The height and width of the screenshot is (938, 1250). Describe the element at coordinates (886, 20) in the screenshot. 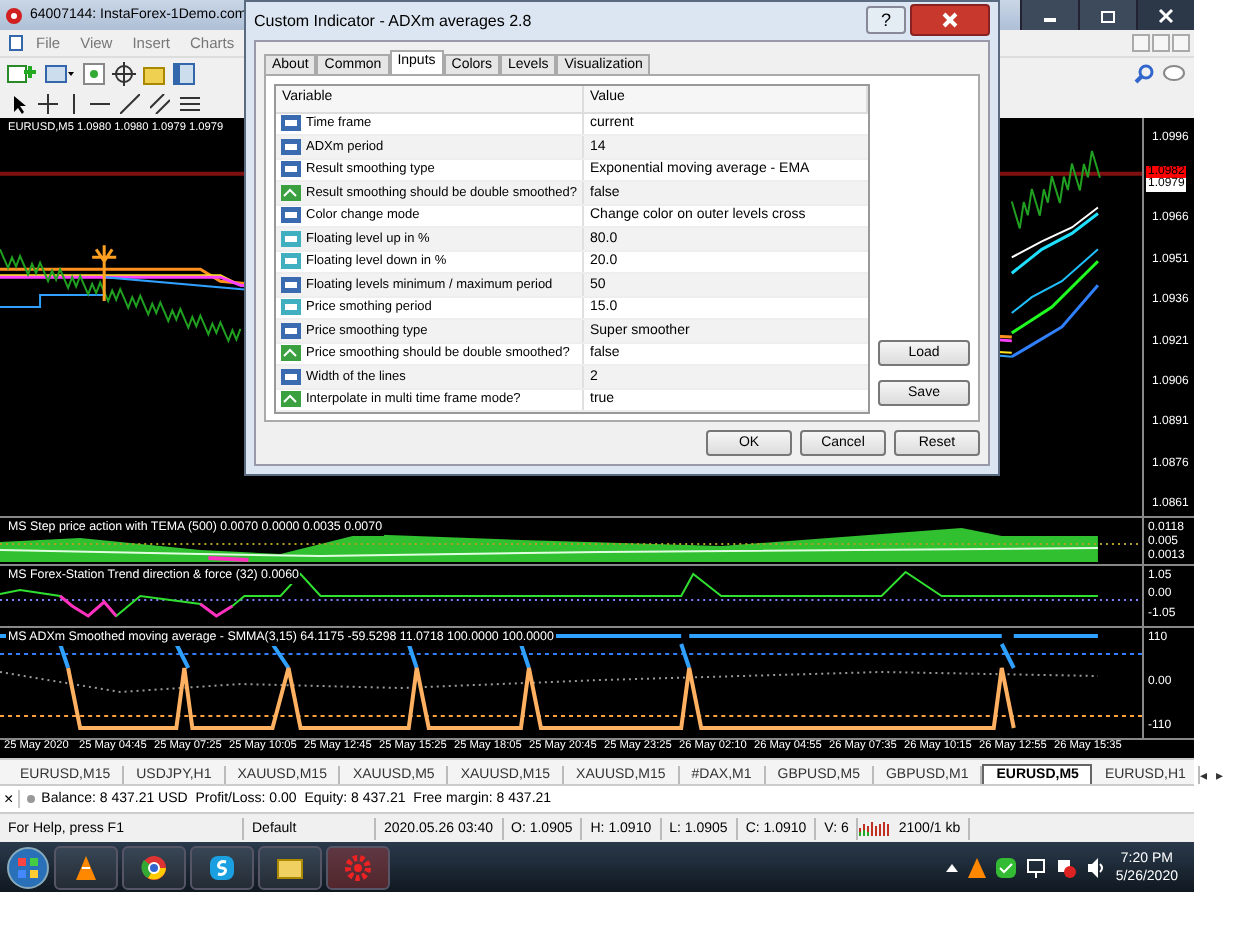

I see `help-button: ?` at that location.